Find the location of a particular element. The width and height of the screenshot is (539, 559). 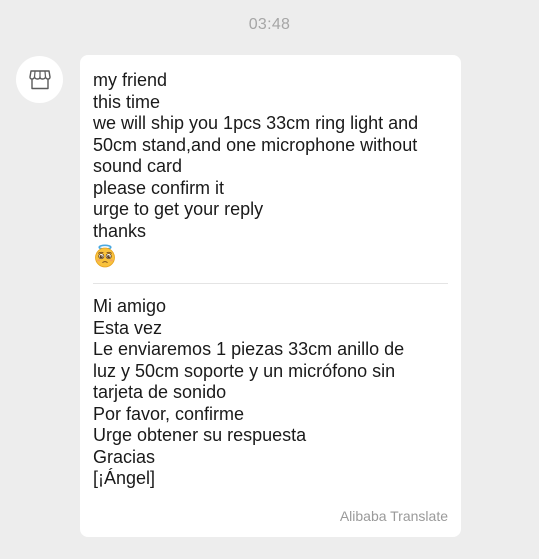

message-line: sound card is located at coordinates (138, 166).